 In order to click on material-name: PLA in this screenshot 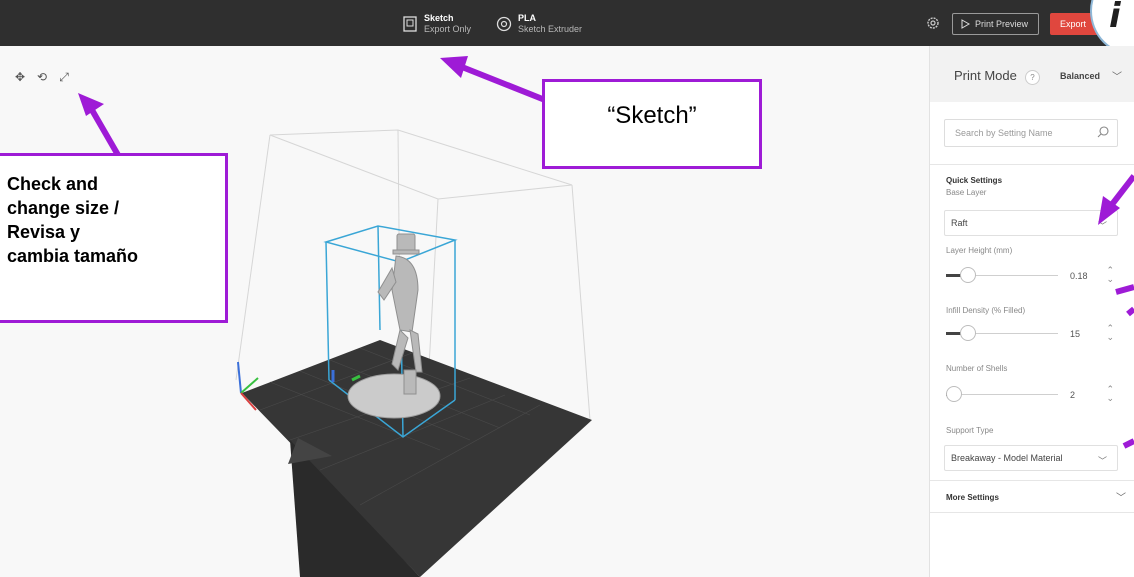, I will do `click(527, 18)`.